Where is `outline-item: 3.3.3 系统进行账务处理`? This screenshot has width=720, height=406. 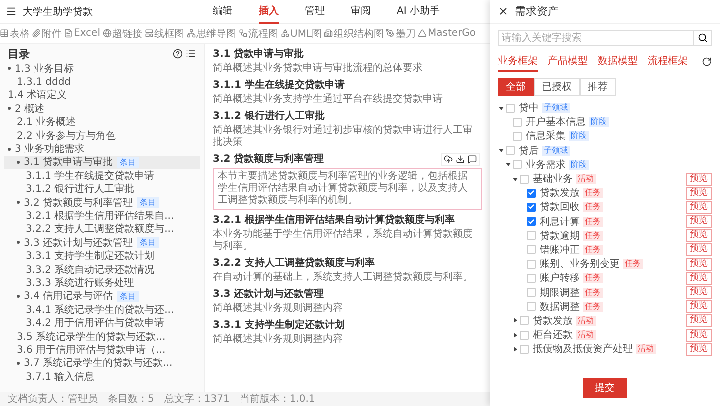
outline-item: 3.3.3 系统进行账务处理 is located at coordinates (102, 283).